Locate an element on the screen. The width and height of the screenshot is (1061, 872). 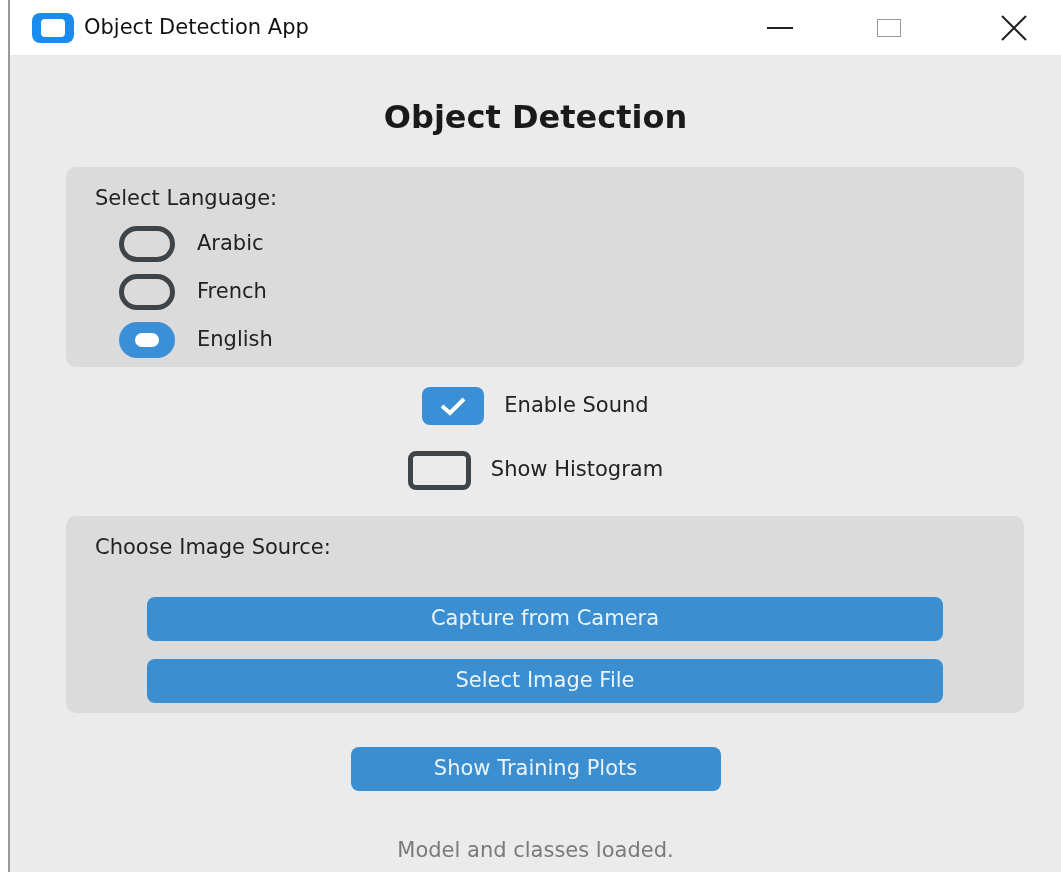
radio-label: English is located at coordinates (235, 340).